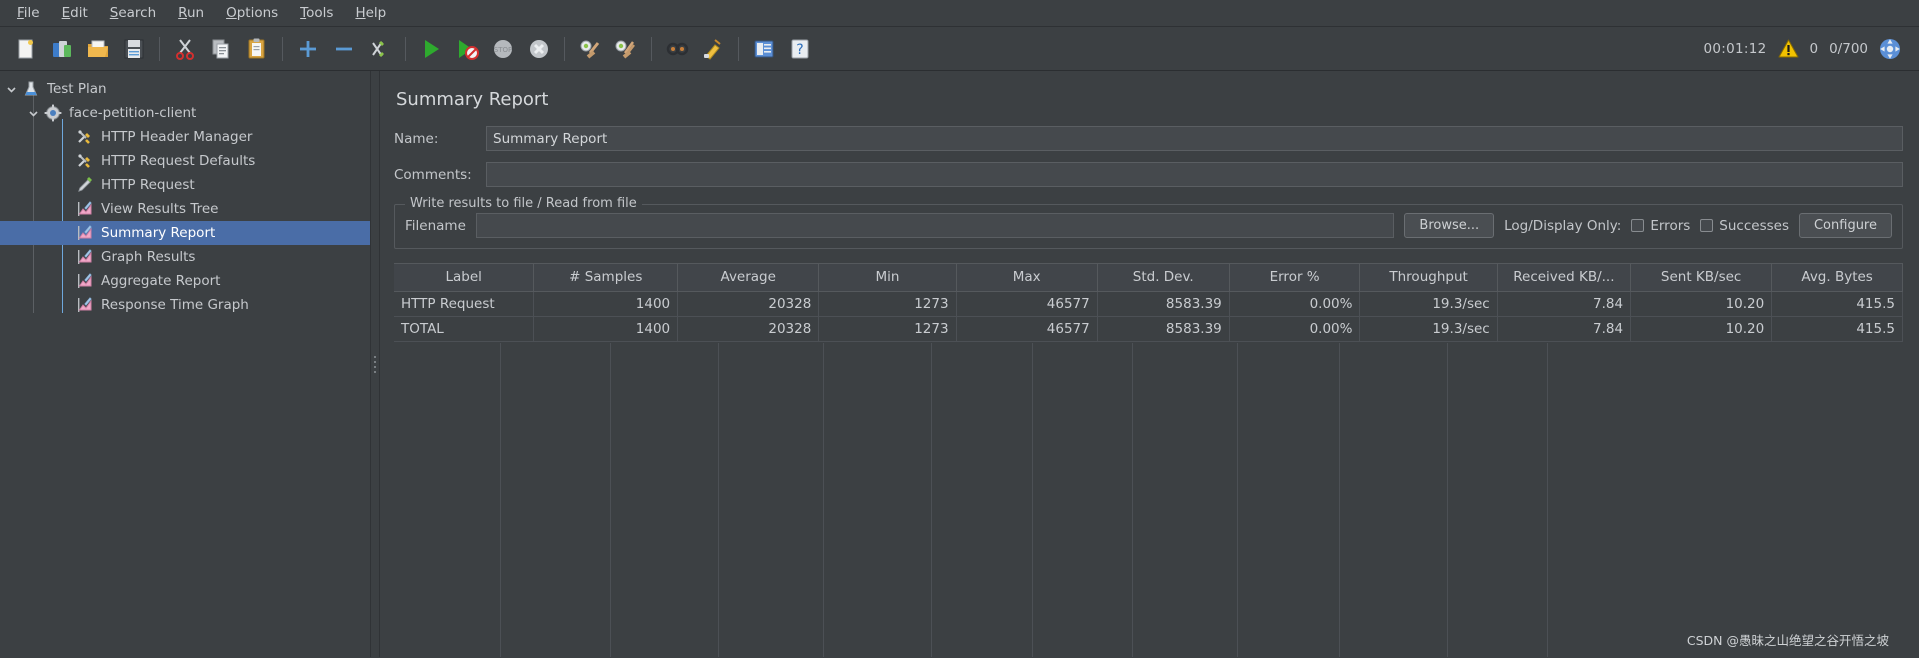 Image resolution: width=1919 pixels, height=658 pixels. Describe the element at coordinates (221, 49) in the screenshot. I see `copy-icon` at that location.